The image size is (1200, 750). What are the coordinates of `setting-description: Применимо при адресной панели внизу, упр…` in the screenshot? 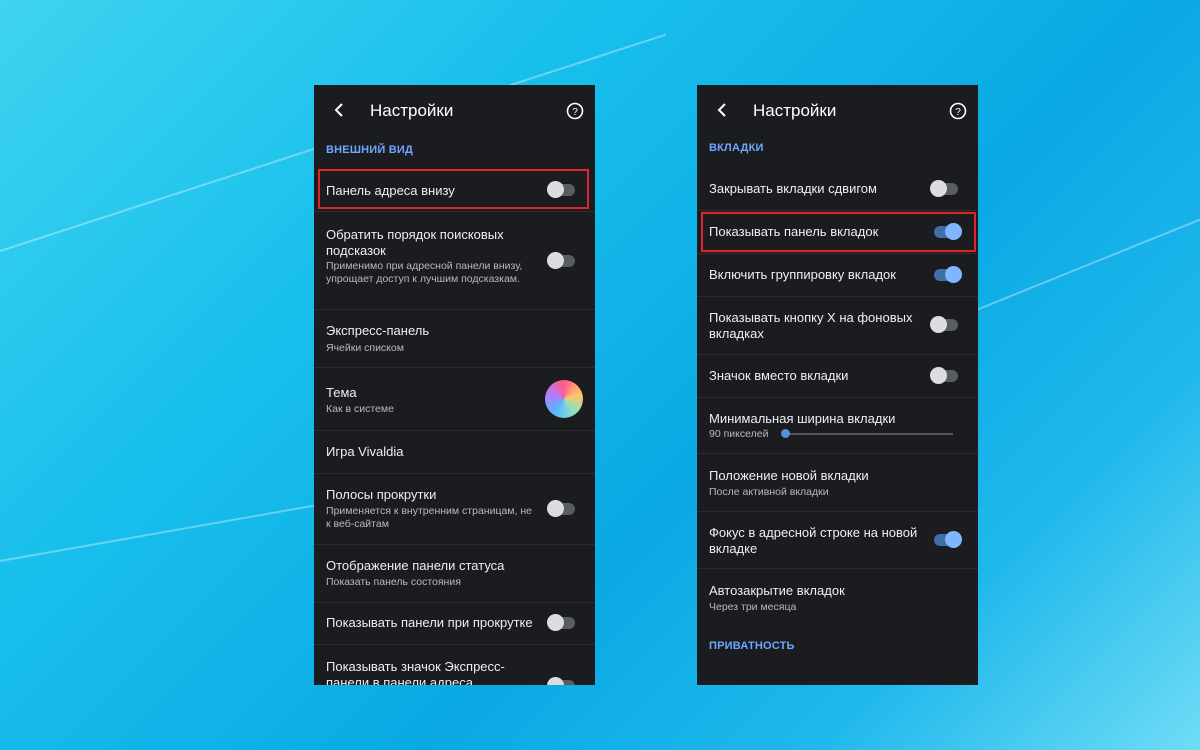 It's located at (424, 272).